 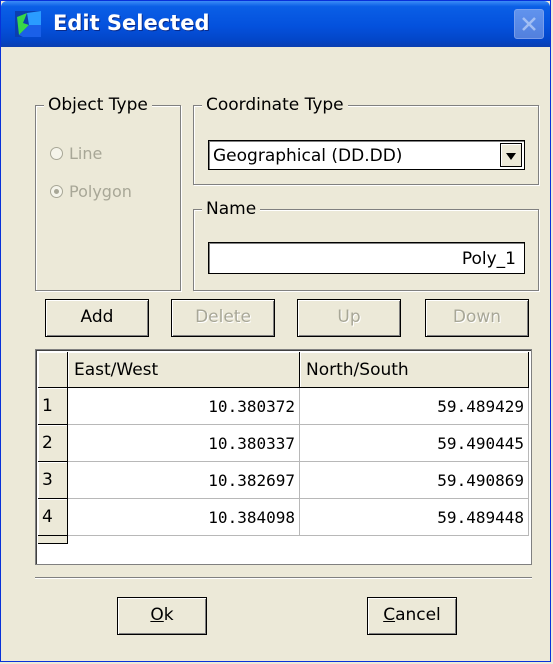 What do you see at coordinates (231, 209) in the screenshot?
I see `name-legend: Name` at bounding box center [231, 209].